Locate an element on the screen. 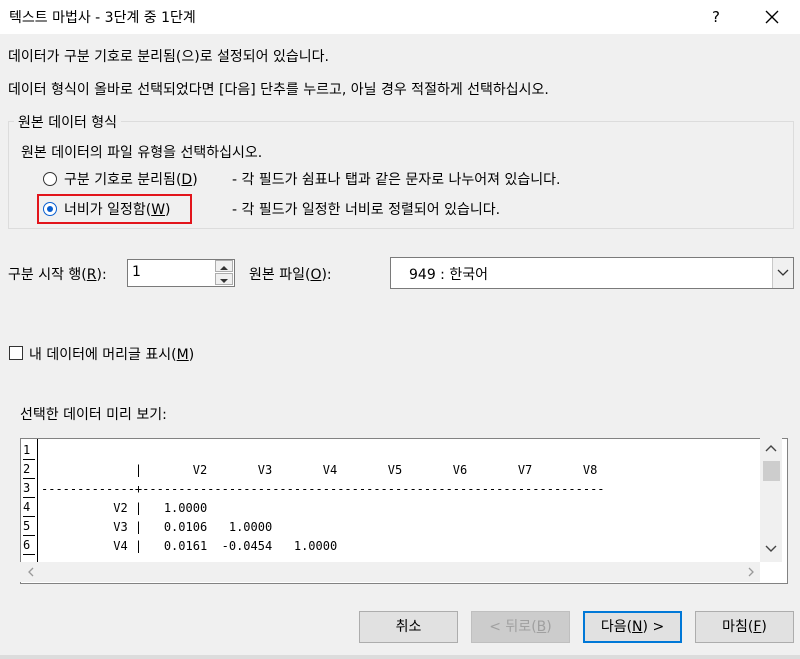  fixed-width-label: 너비가 일정함(W) is located at coordinates (117, 209).